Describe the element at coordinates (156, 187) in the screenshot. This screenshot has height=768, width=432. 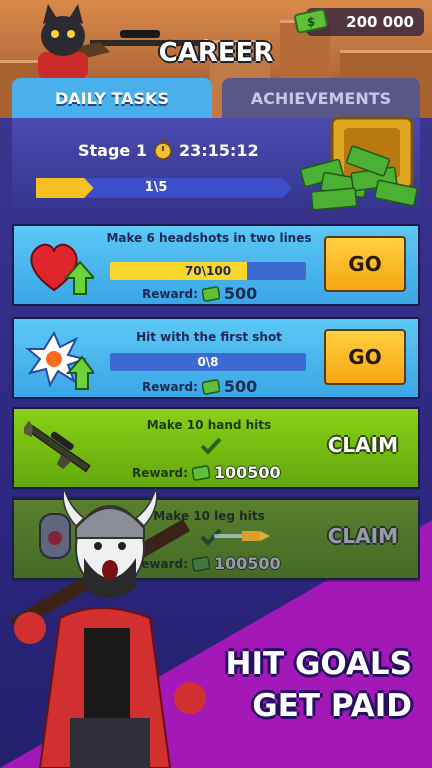
I see `stage-progress-text: 1\5` at that location.